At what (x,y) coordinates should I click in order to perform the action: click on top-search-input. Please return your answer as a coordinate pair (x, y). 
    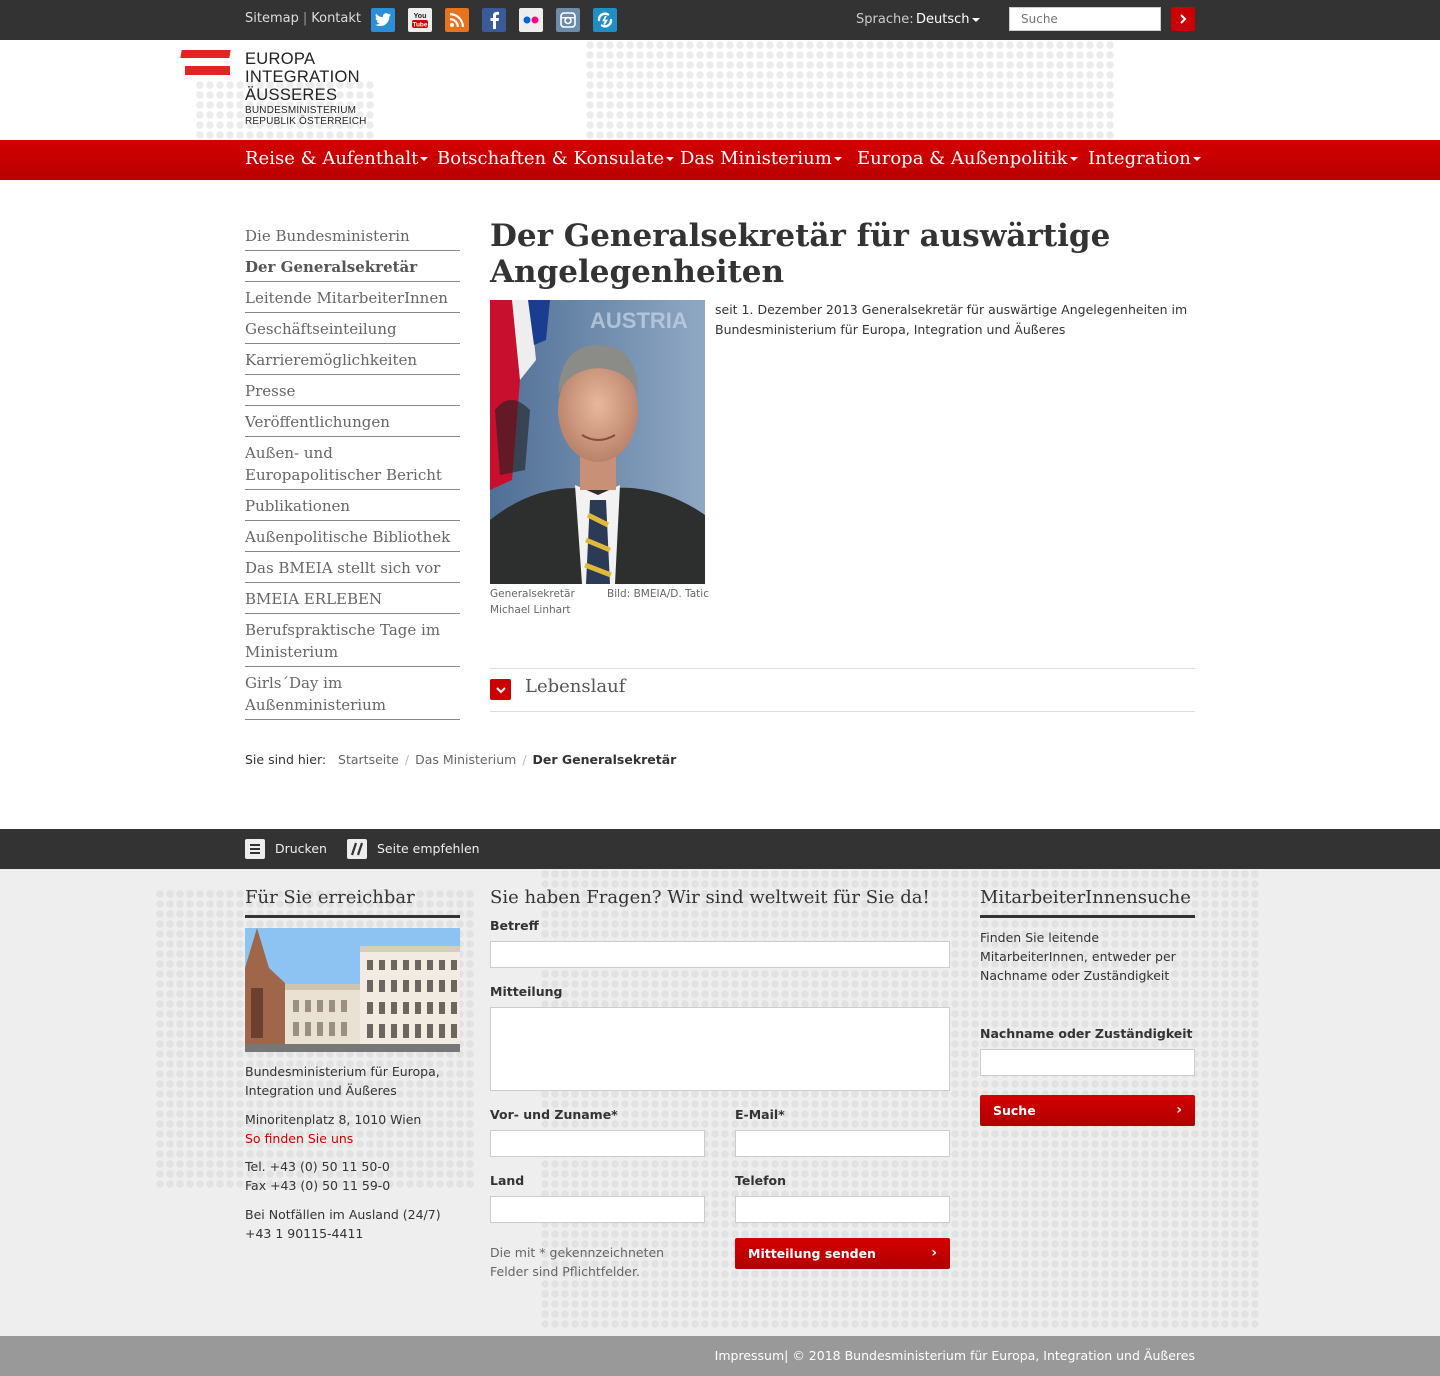
    Looking at the image, I should click on (1085, 19).